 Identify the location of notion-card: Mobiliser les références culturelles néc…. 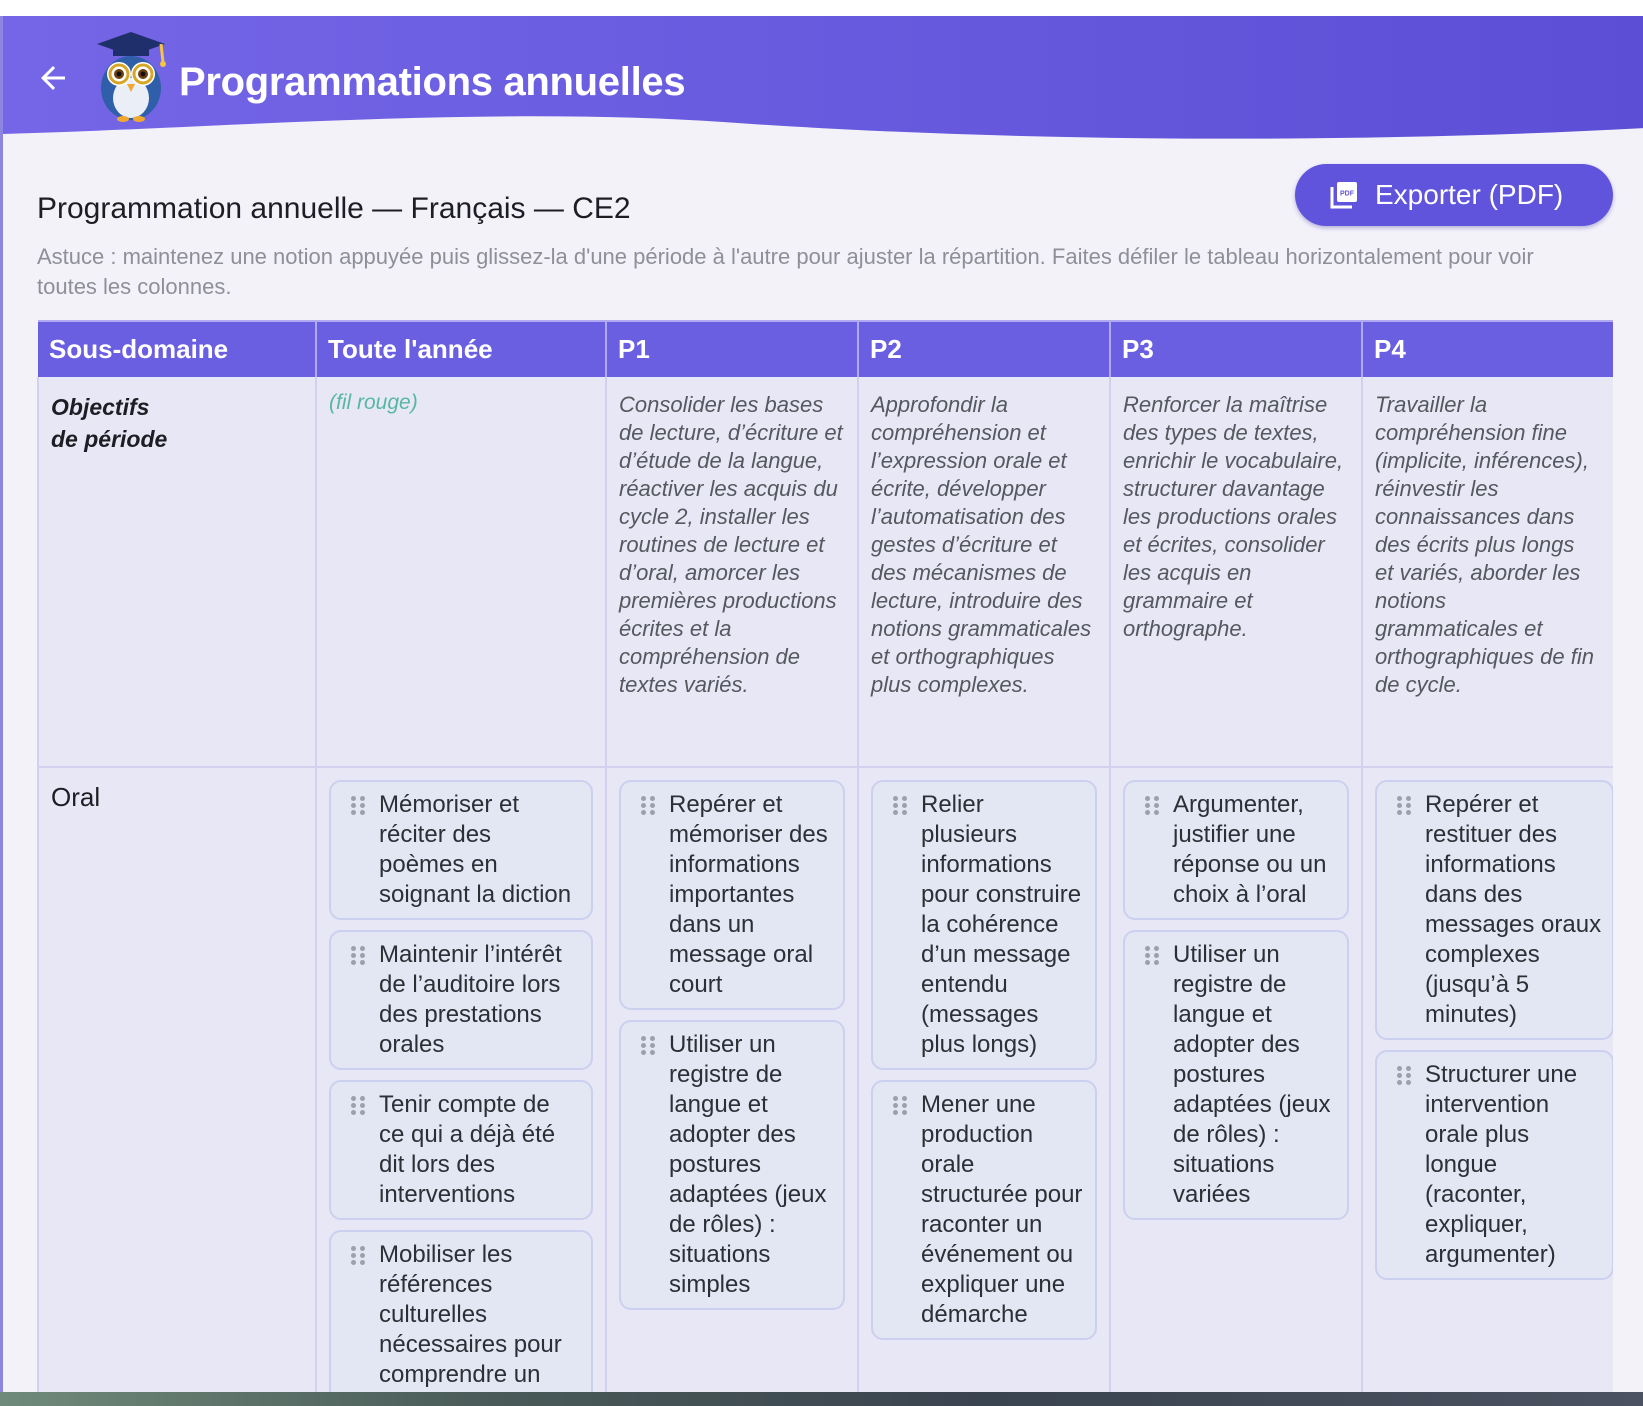
(461, 1311).